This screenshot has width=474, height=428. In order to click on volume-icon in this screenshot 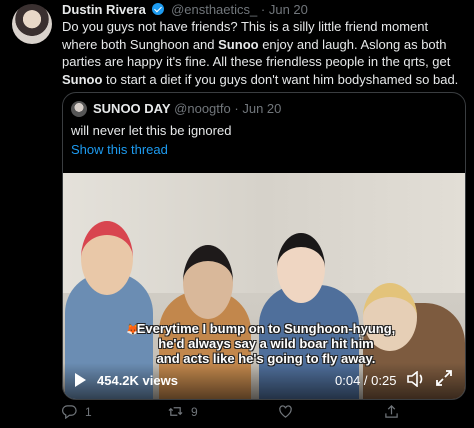, I will do `click(416, 380)`.